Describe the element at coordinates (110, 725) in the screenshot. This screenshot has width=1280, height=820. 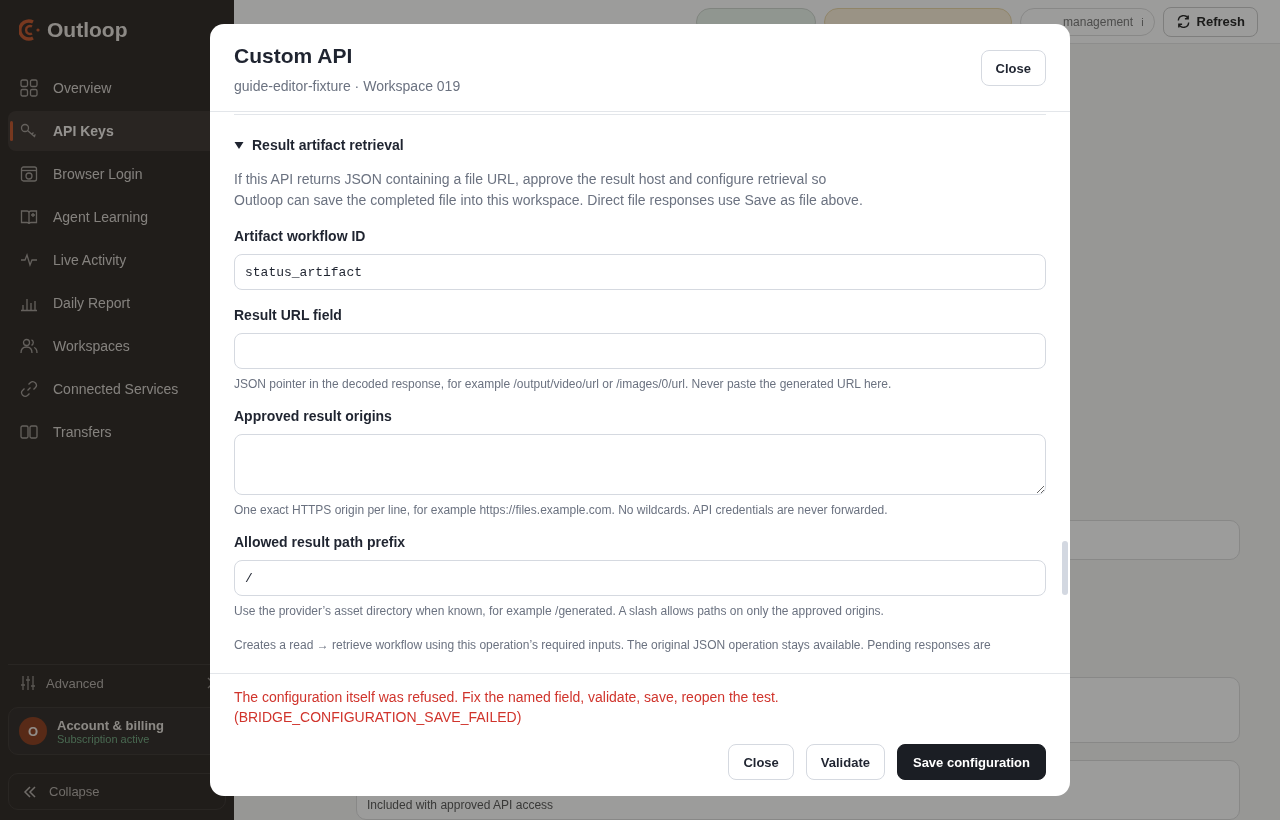
I see `account-name: Account & billing` at that location.